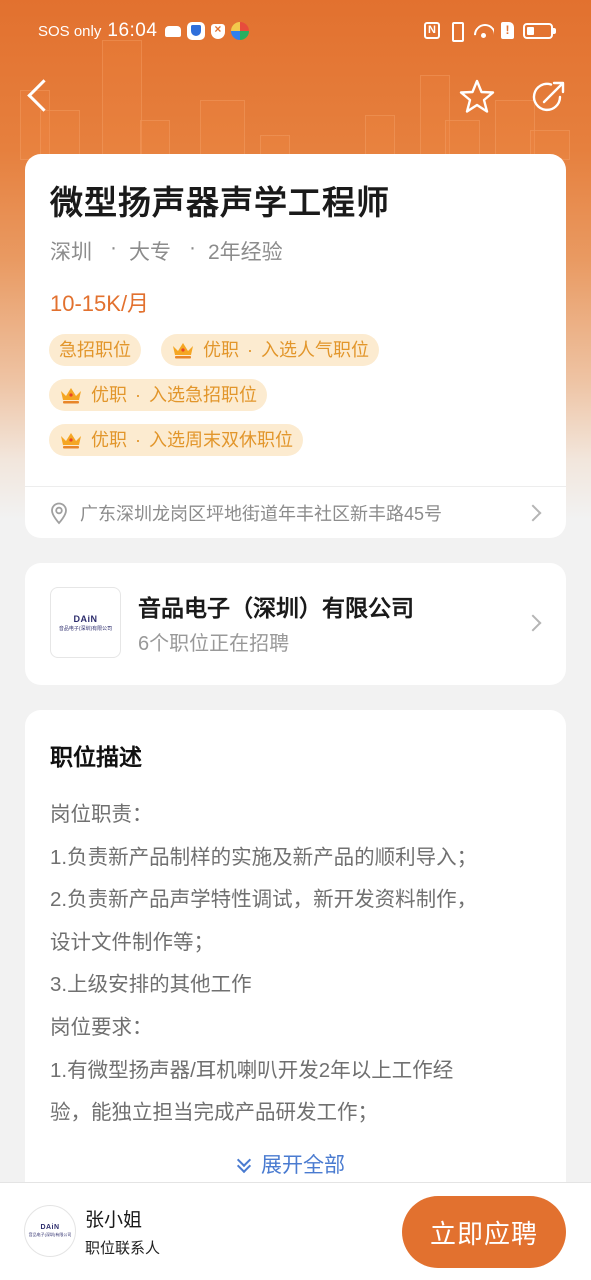 This screenshot has width=591, height=1280. I want to click on job-education: 大专, so click(150, 252).